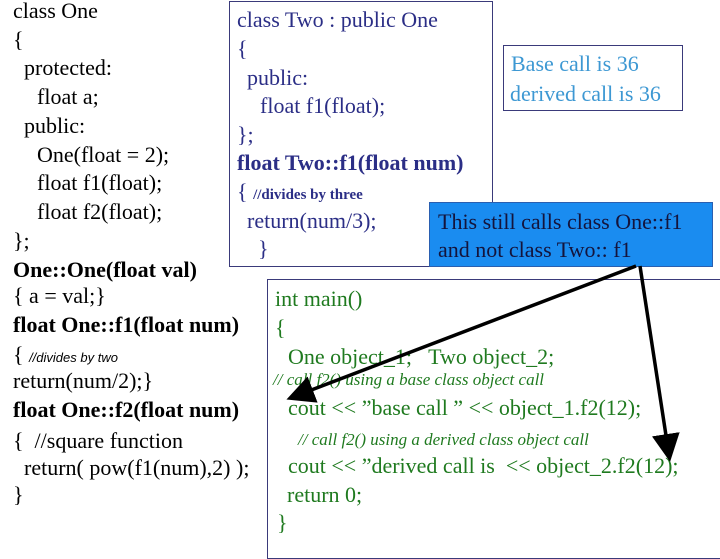 The image size is (720, 559). What do you see at coordinates (126, 409) in the screenshot?
I see `f2-definition: float One::f2(float num)` at bounding box center [126, 409].